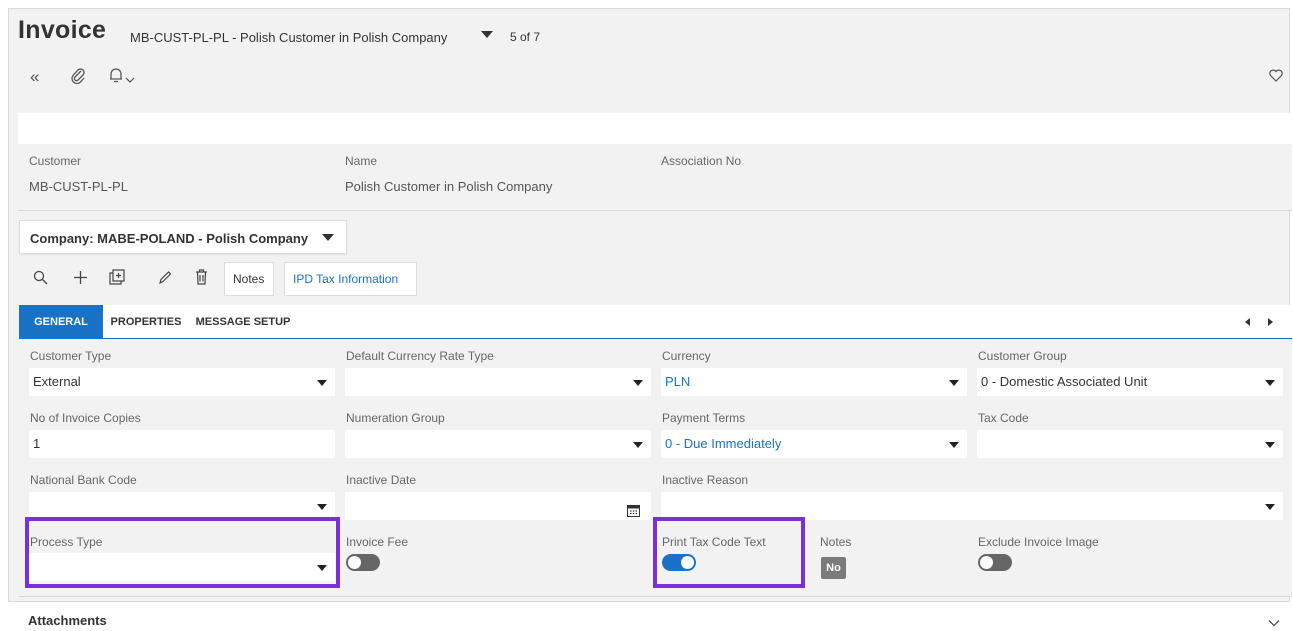 The width and height of the screenshot is (1293, 631). I want to click on paperclip-icon, so click(78, 78).